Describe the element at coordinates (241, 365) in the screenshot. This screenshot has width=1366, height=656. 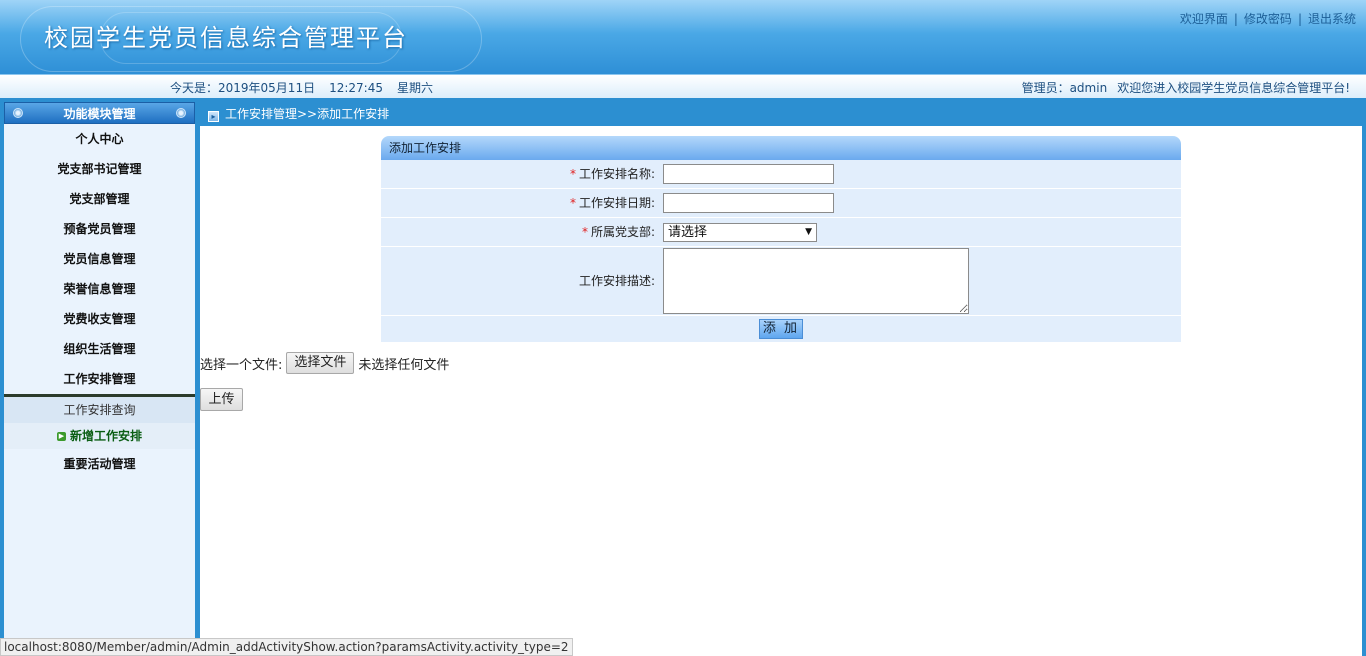
I see `file-prompt: 选择一个文件:` at that location.